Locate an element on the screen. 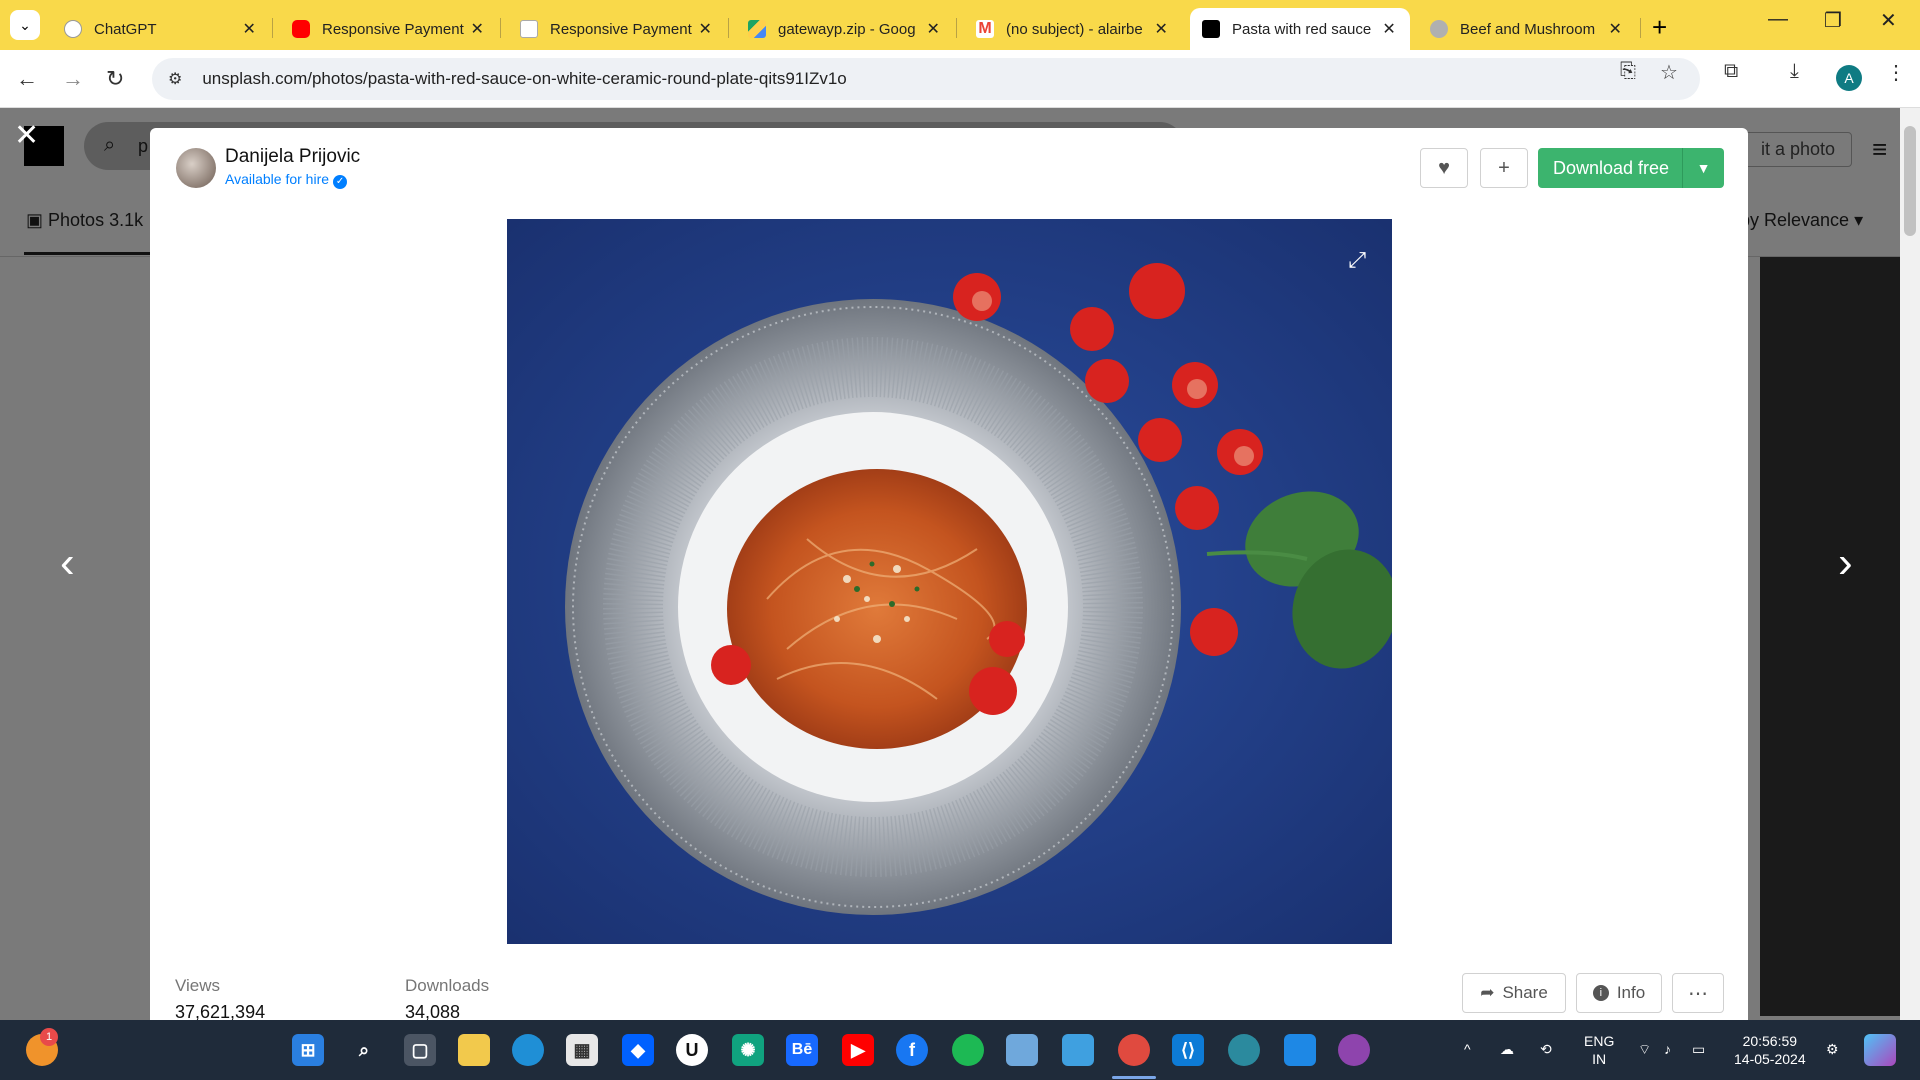  edge-icon is located at coordinates (528, 1050).